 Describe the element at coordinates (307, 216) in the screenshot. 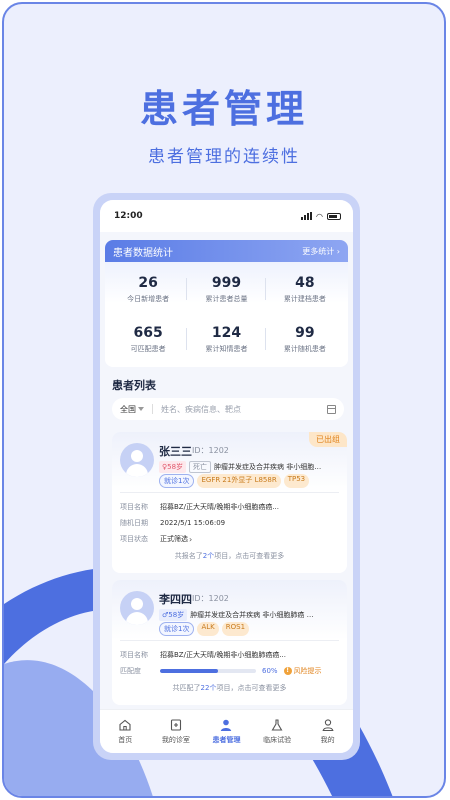

I see `signal-icon` at that location.